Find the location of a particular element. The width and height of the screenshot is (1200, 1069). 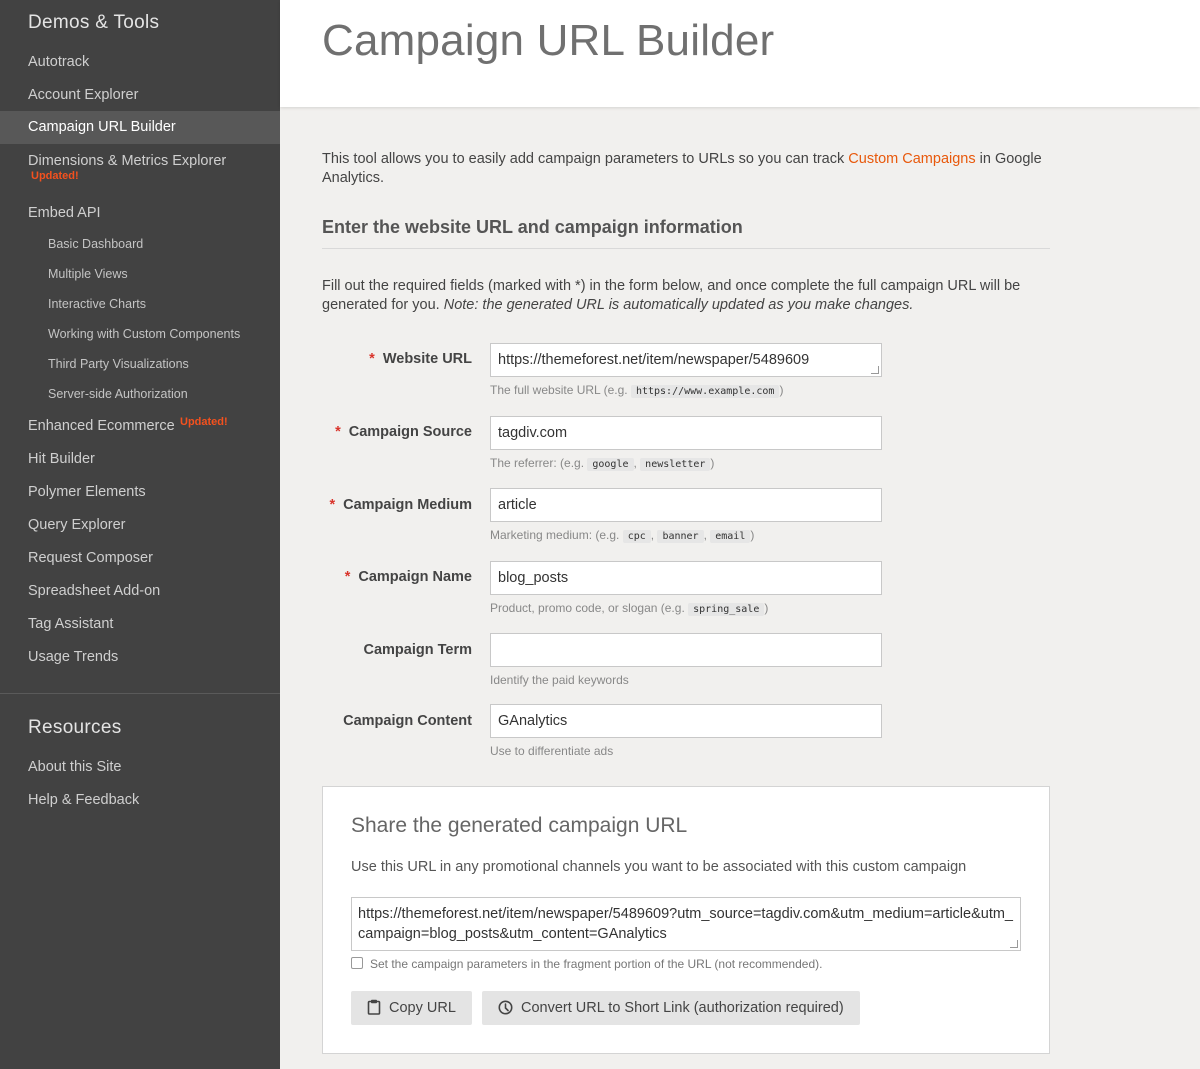

sidebar-heading-demos-tools: Demos & Tools is located at coordinates (94, 22).